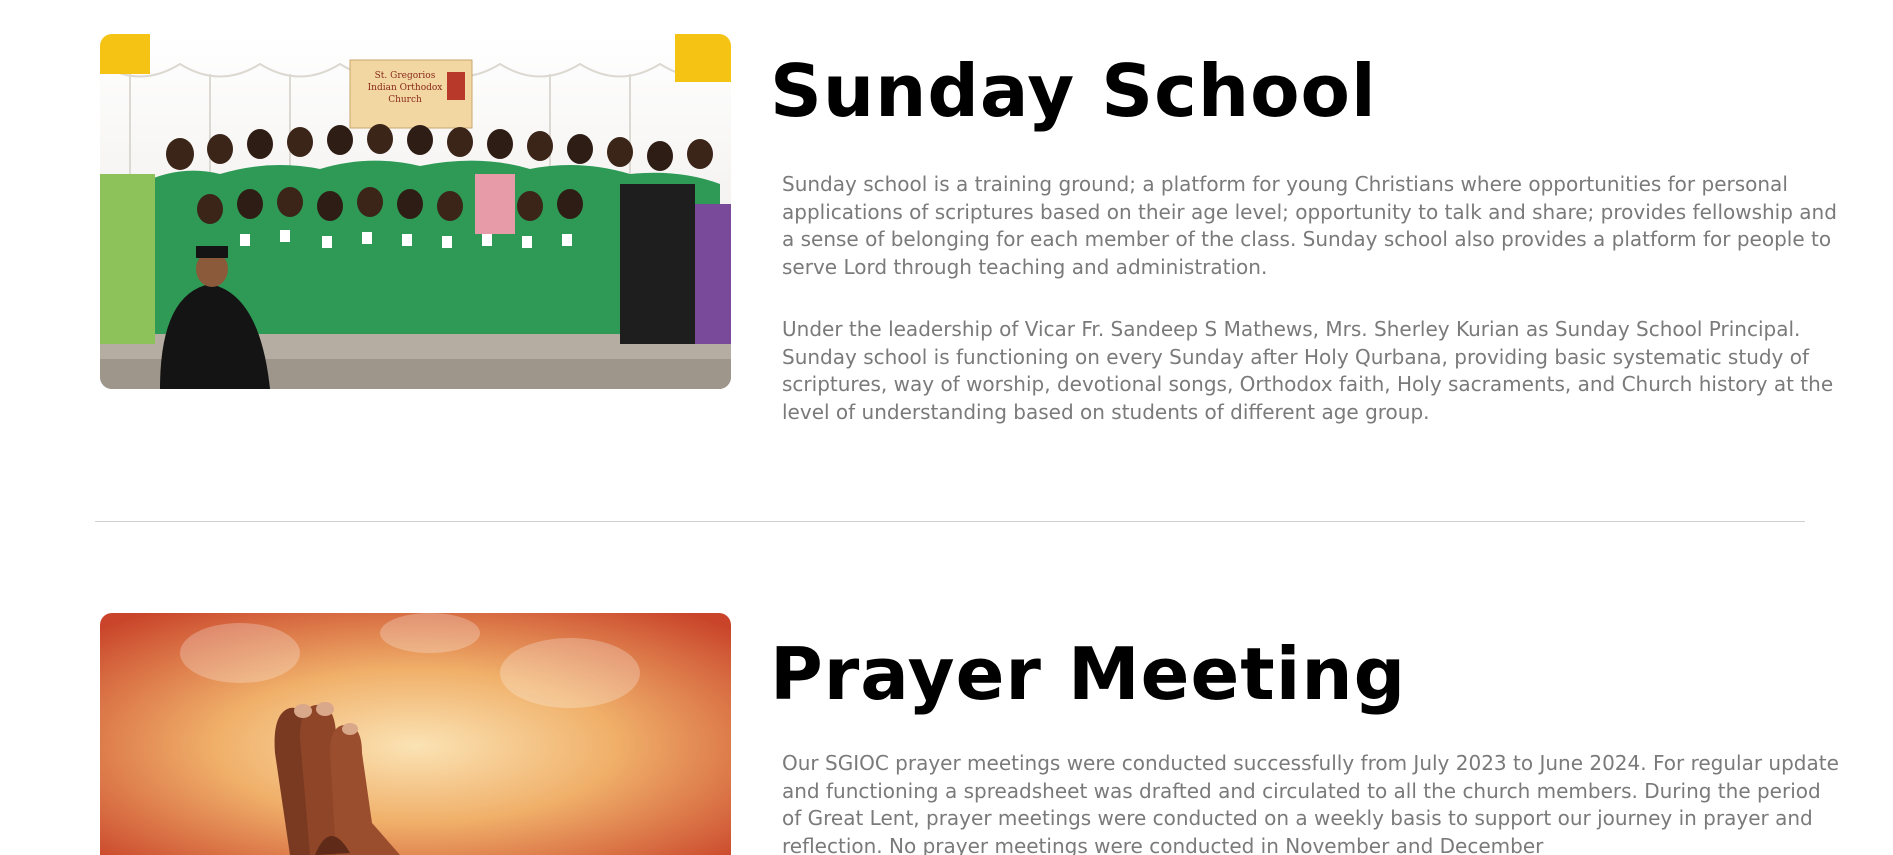 Image resolution: width=1893 pixels, height=855 pixels. Describe the element at coordinates (1088, 674) in the screenshot. I see `prayer-meeting-title: Prayer Meeting` at that location.